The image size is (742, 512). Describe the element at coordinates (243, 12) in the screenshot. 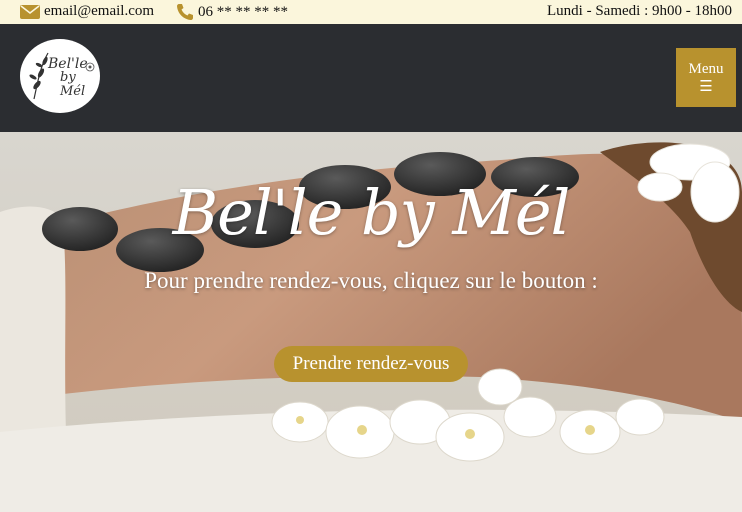

I see `phone-text: 06 ** ** ** **` at that location.